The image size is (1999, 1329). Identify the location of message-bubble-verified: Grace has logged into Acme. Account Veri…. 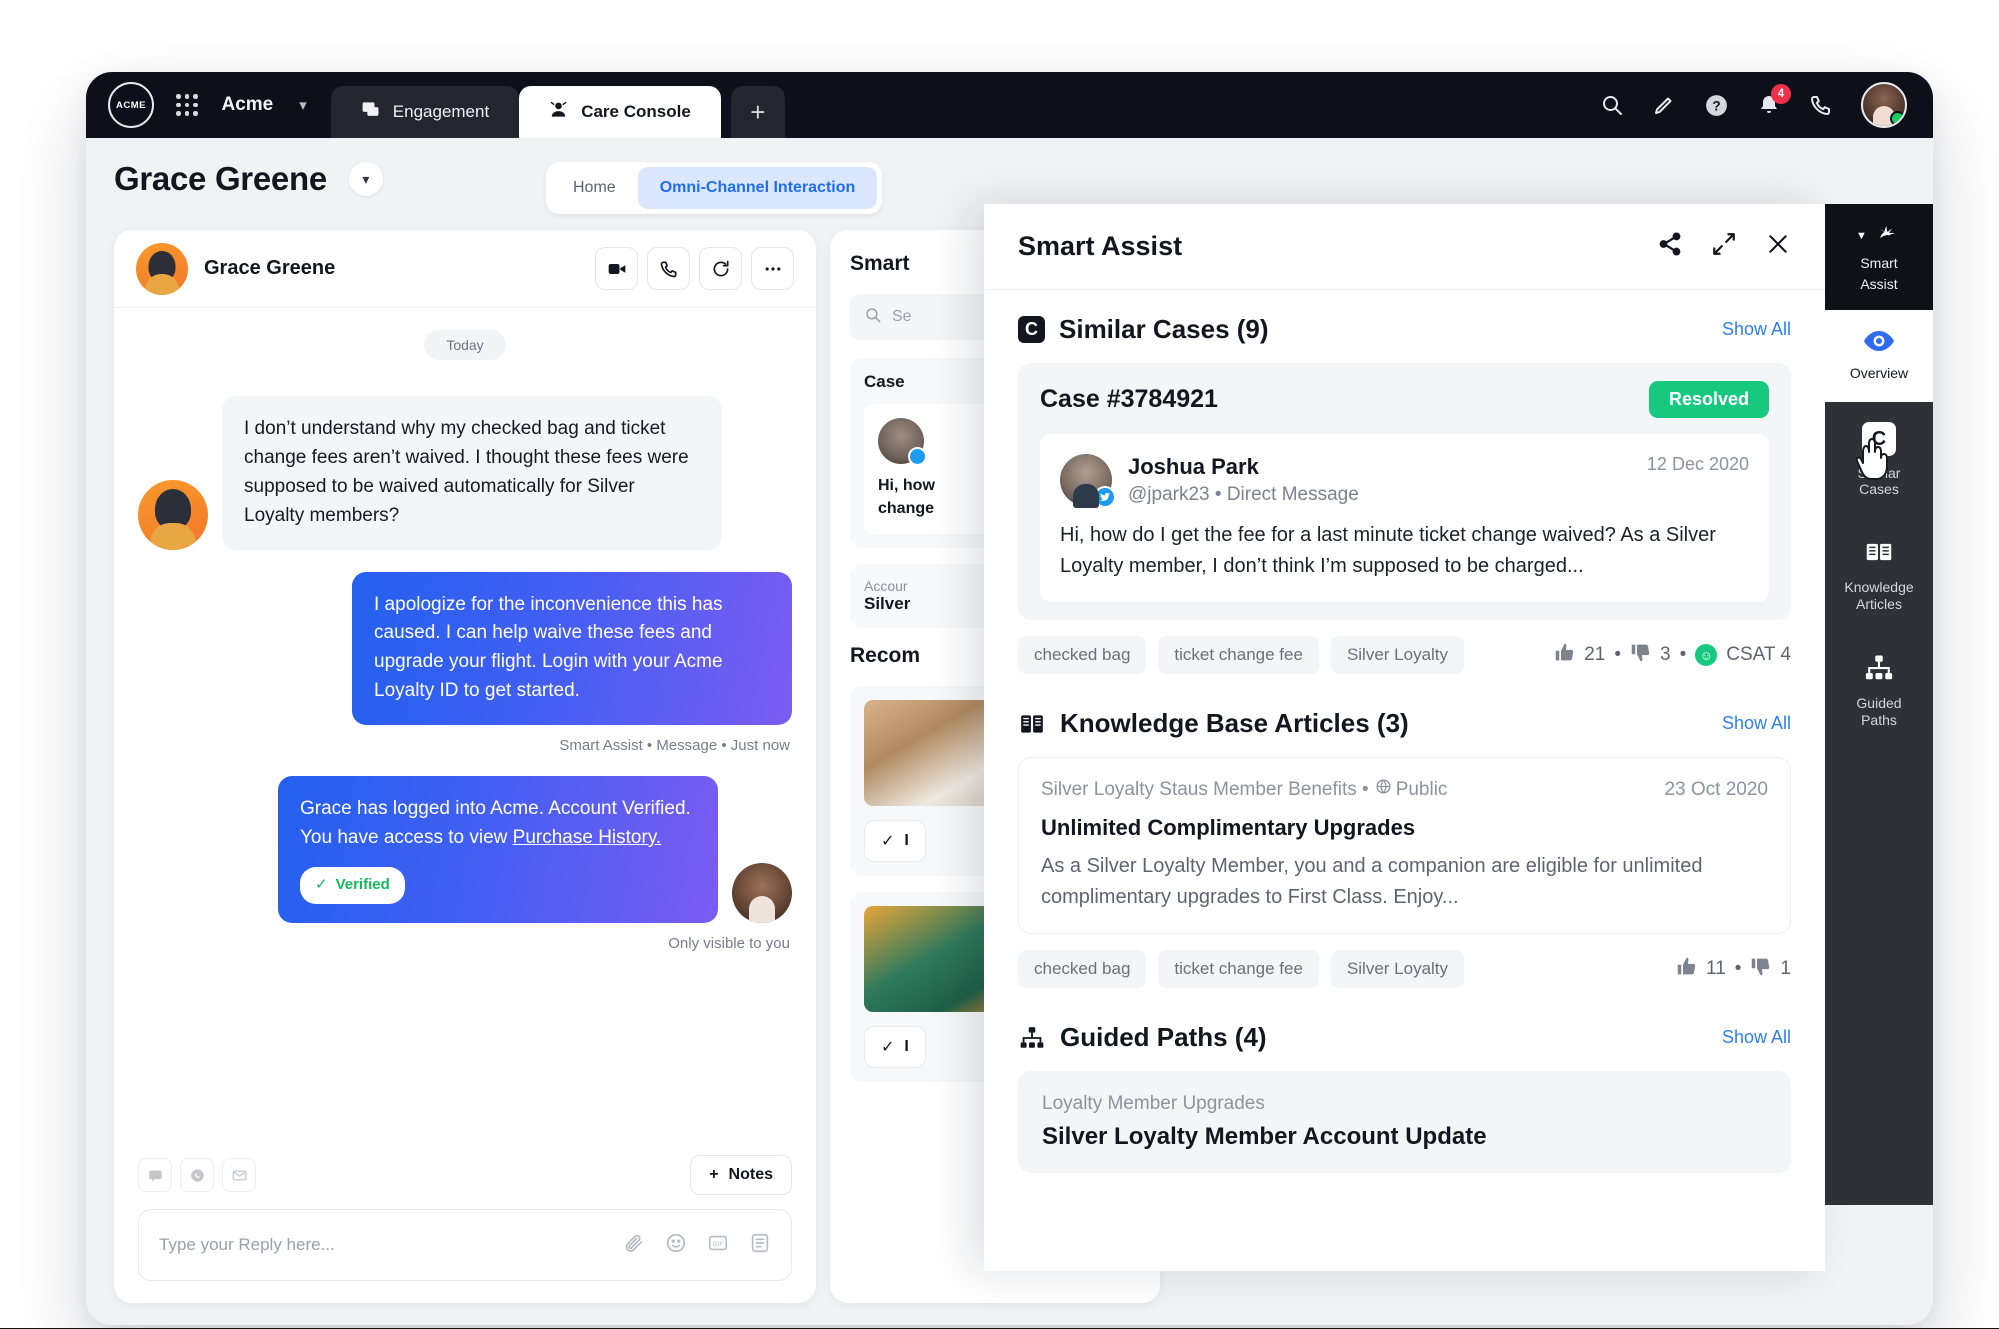
(498, 849).